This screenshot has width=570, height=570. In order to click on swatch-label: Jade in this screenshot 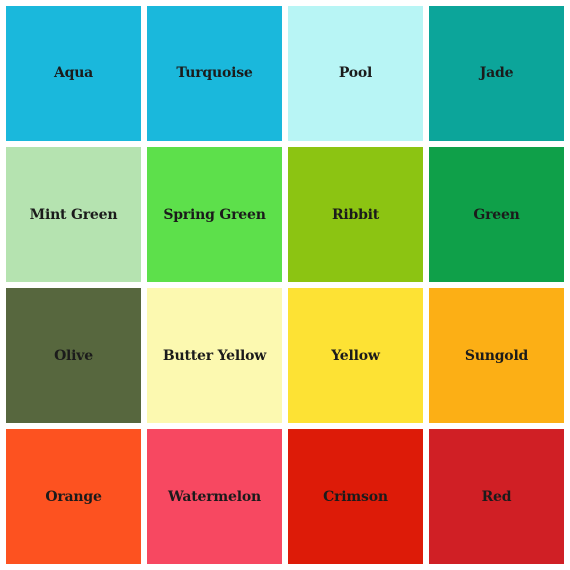, I will do `click(496, 72)`.